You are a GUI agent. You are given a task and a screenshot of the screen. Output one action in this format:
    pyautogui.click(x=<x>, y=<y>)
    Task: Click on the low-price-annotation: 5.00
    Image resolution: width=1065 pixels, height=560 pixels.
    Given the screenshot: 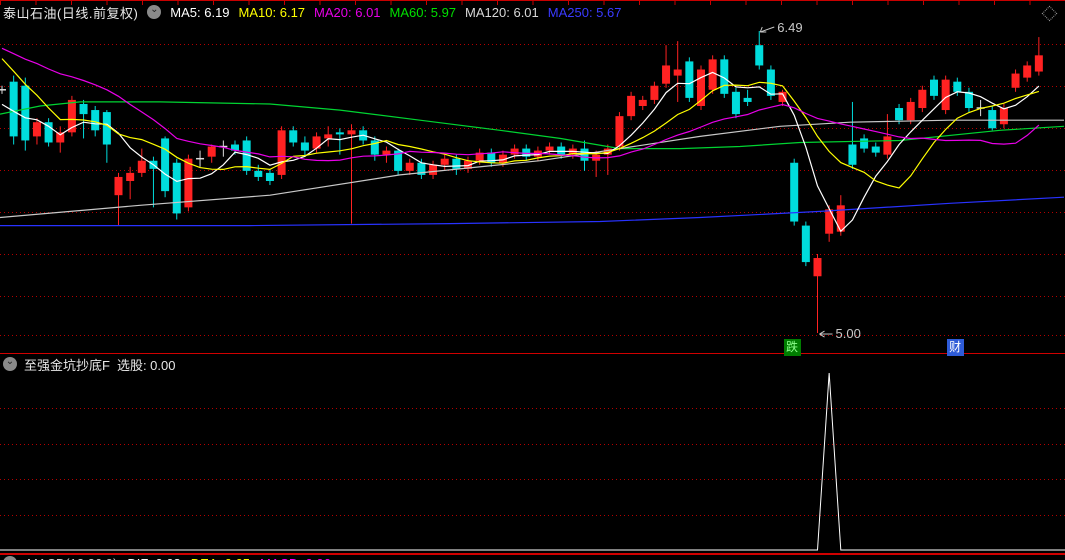 What is the action you would take?
    pyautogui.click(x=840, y=333)
    